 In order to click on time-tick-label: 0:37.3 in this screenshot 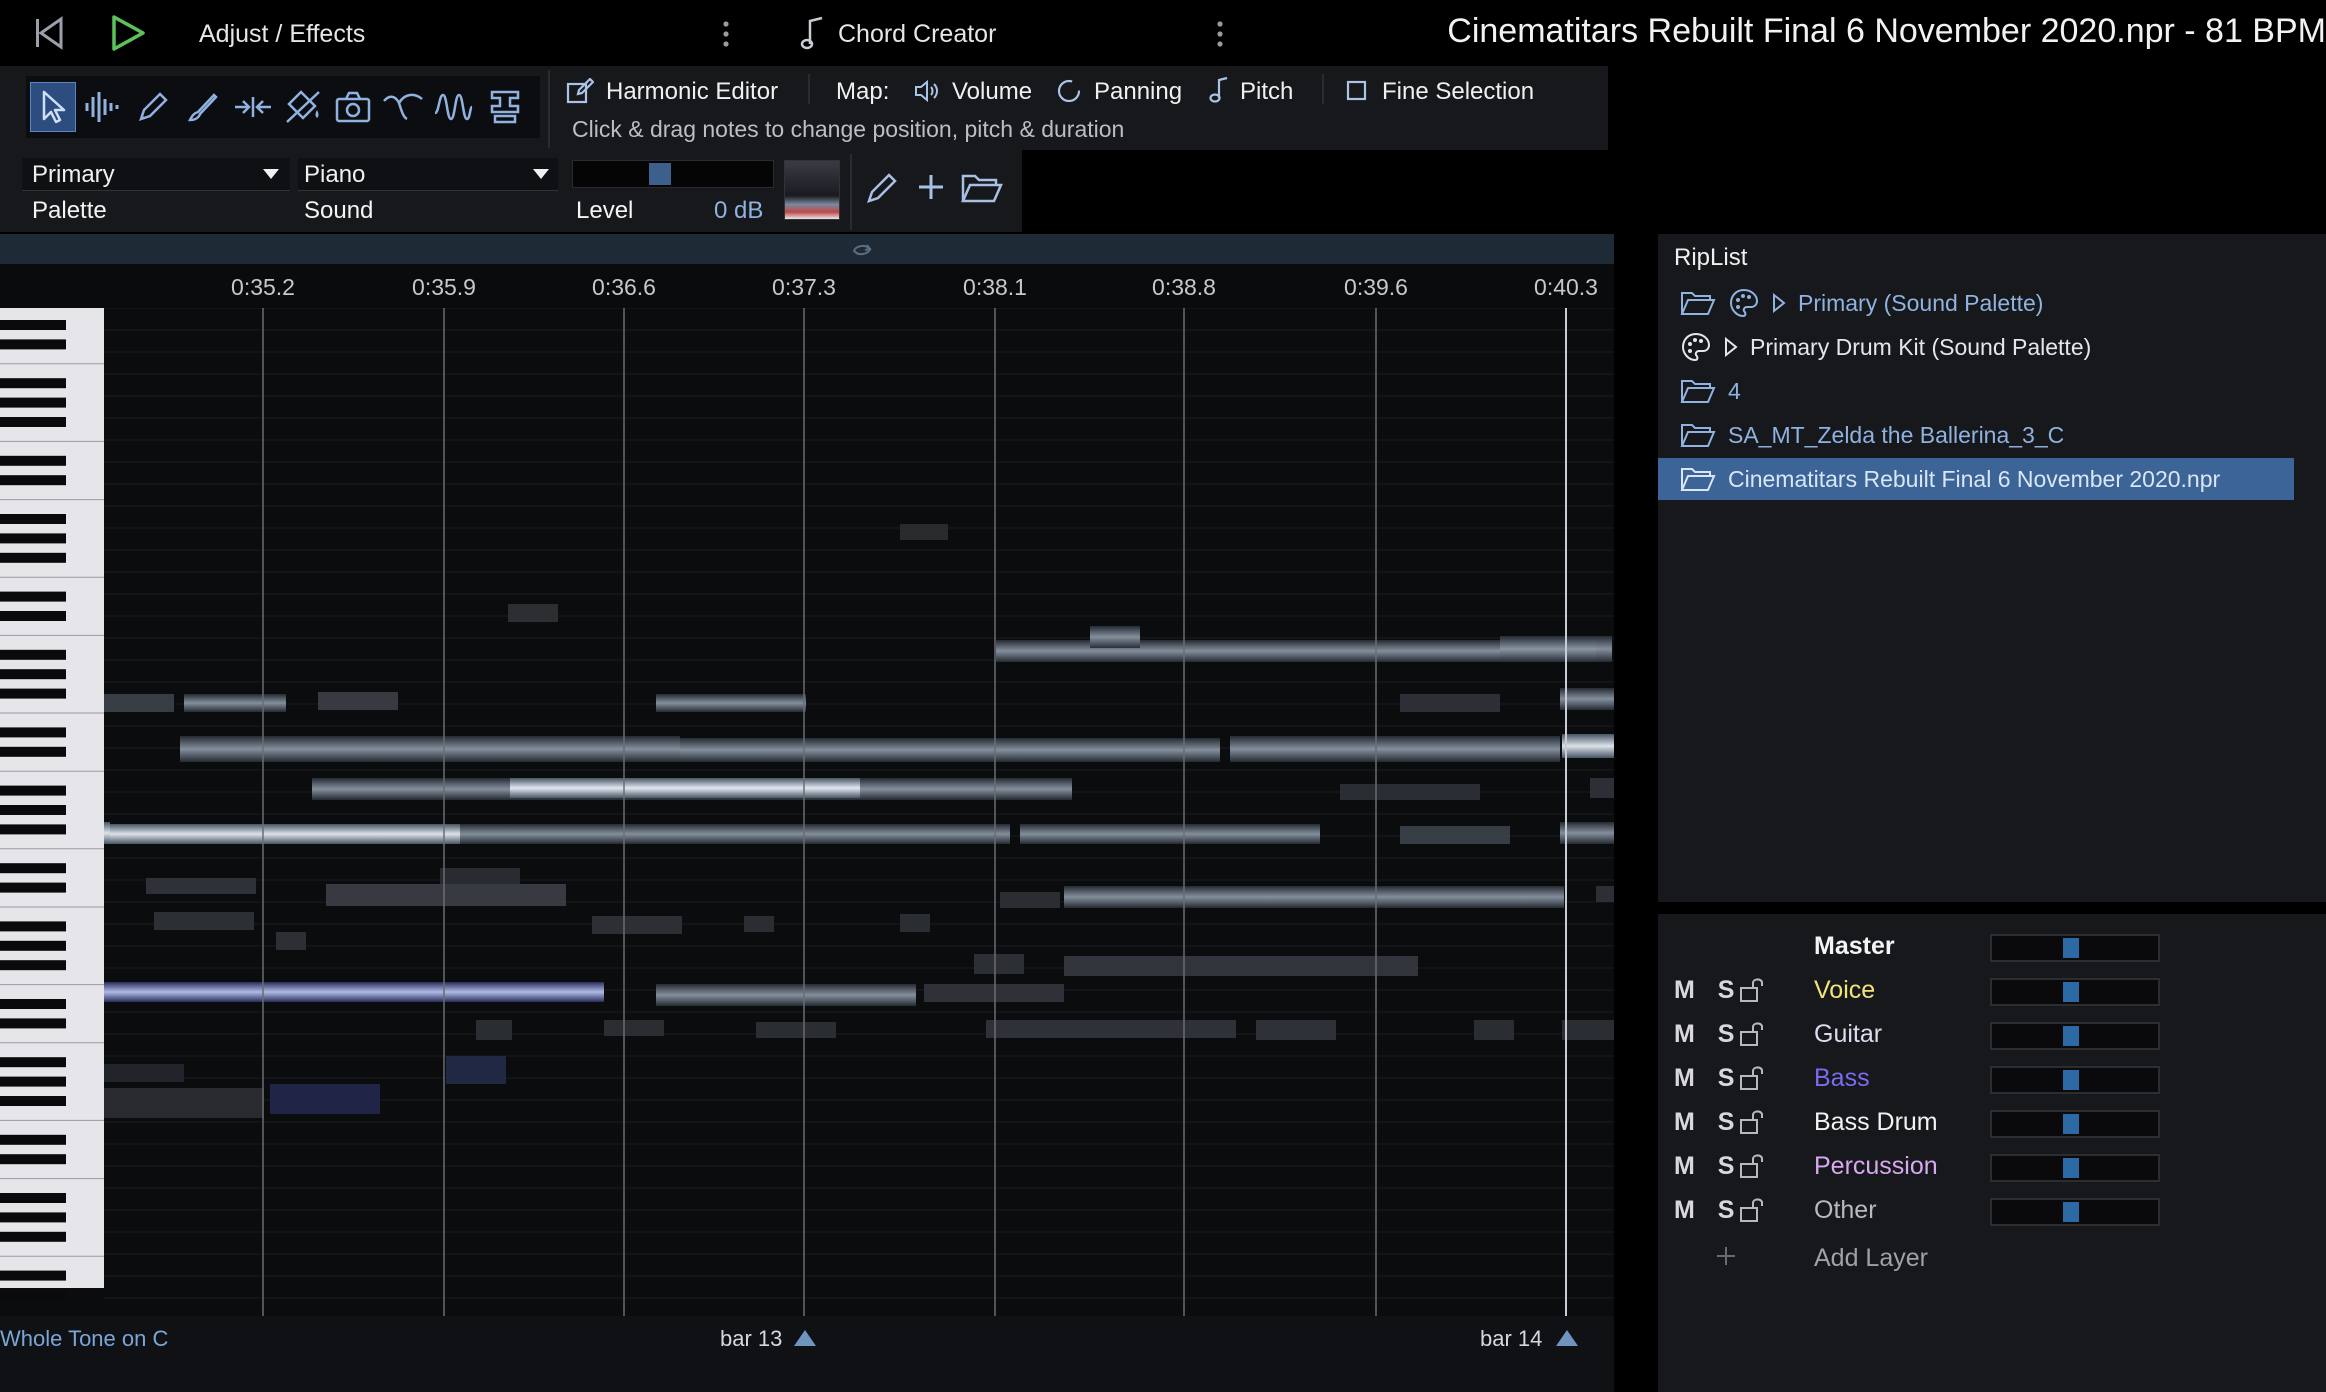, I will do `click(804, 287)`.